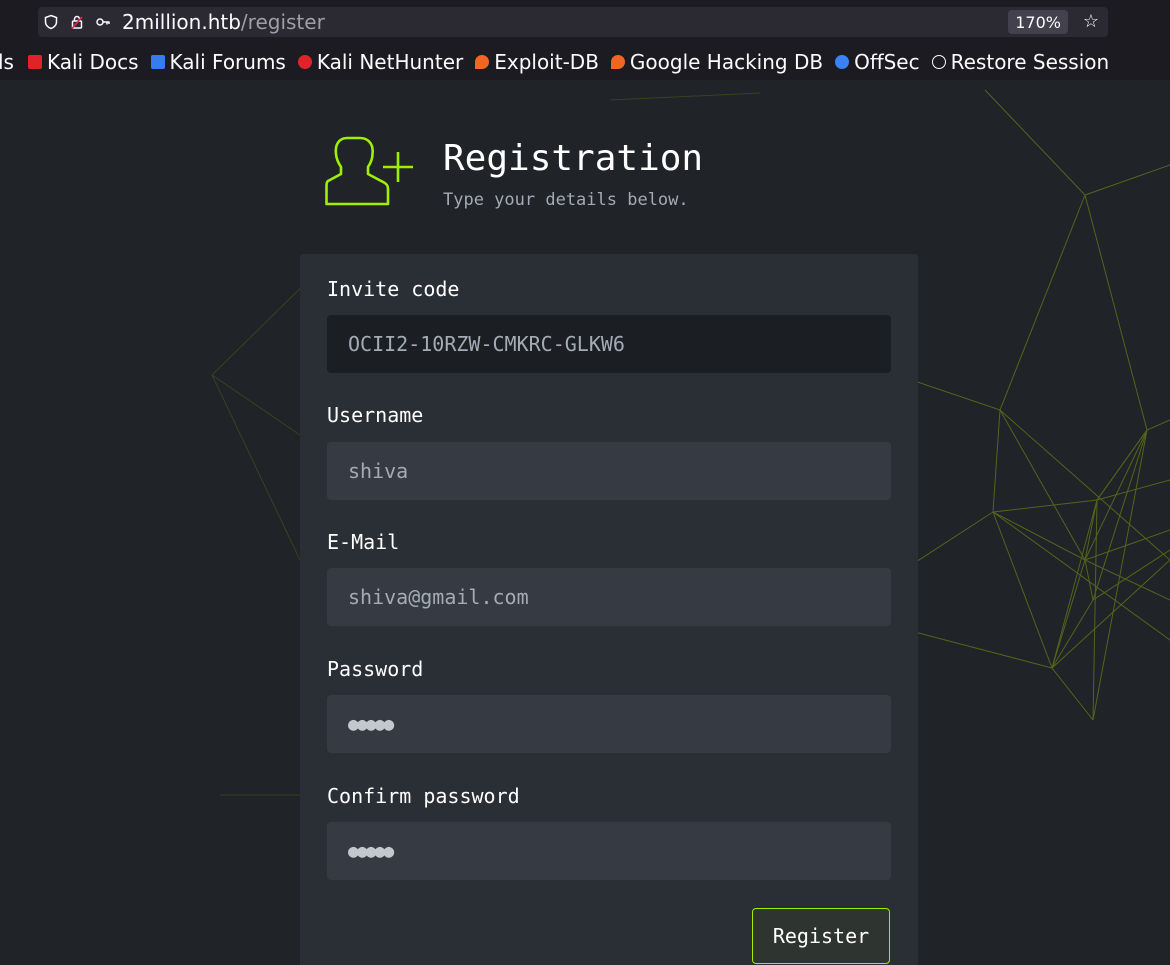 The image size is (1170, 965). Describe the element at coordinates (1030, 62) in the screenshot. I see `bookmark-label: Restore Session` at that location.